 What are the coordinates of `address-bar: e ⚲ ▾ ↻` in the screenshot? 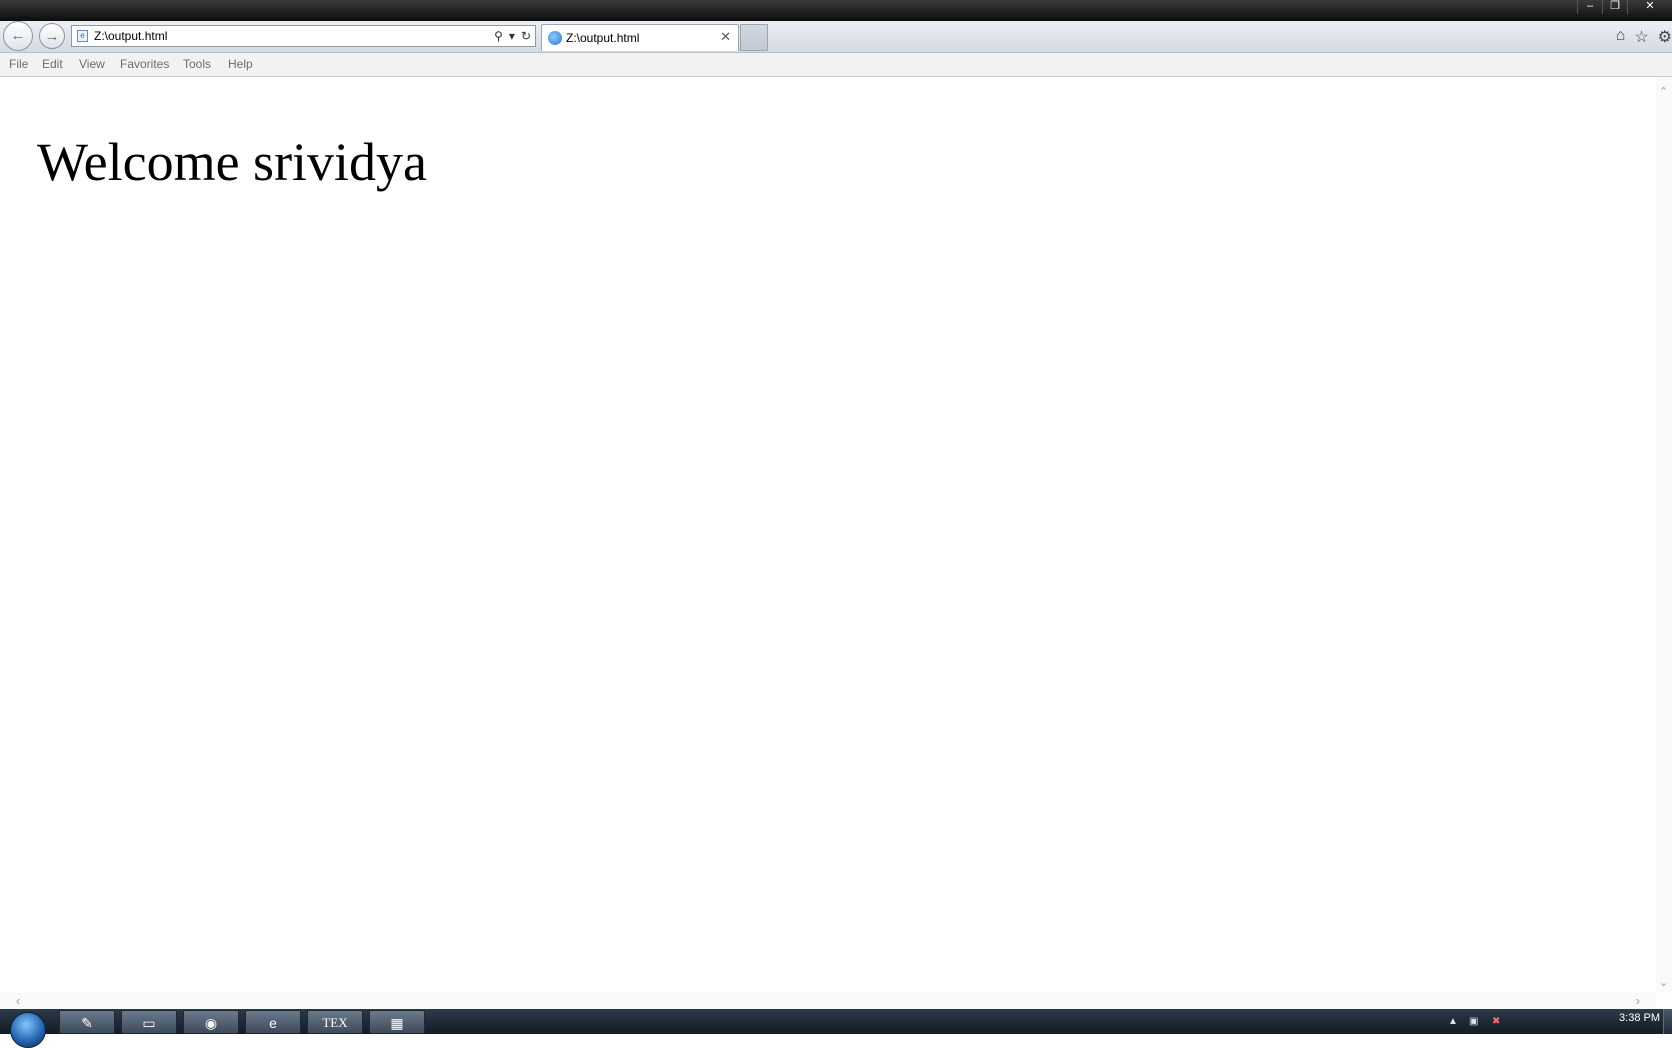 It's located at (303, 36).